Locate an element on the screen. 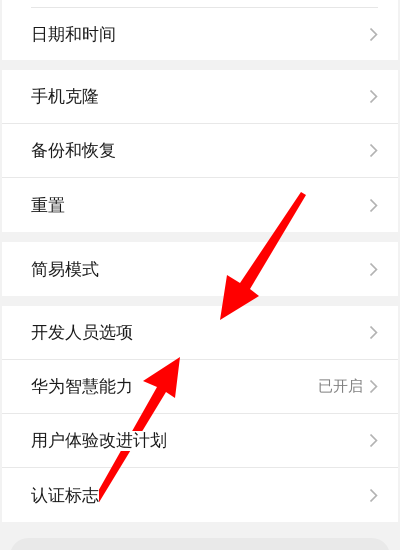 The height and width of the screenshot is (550, 400). row-label: 用户体验改进计划 is located at coordinates (99, 441).